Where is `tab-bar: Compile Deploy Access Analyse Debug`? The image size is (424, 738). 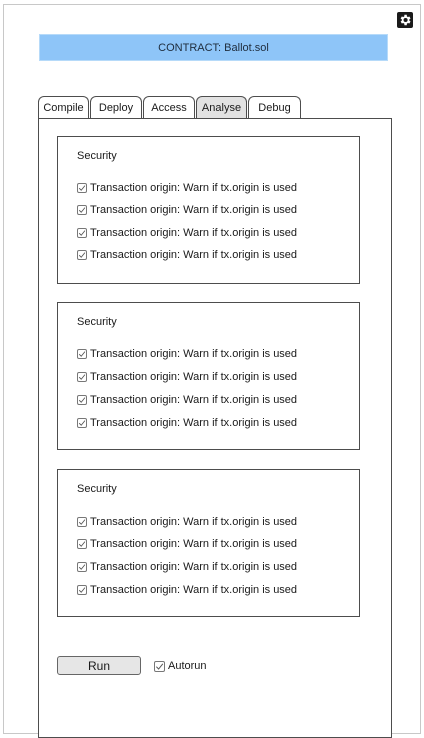
tab-bar: Compile Deploy Access Analyse Debug is located at coordinates (170, 107).